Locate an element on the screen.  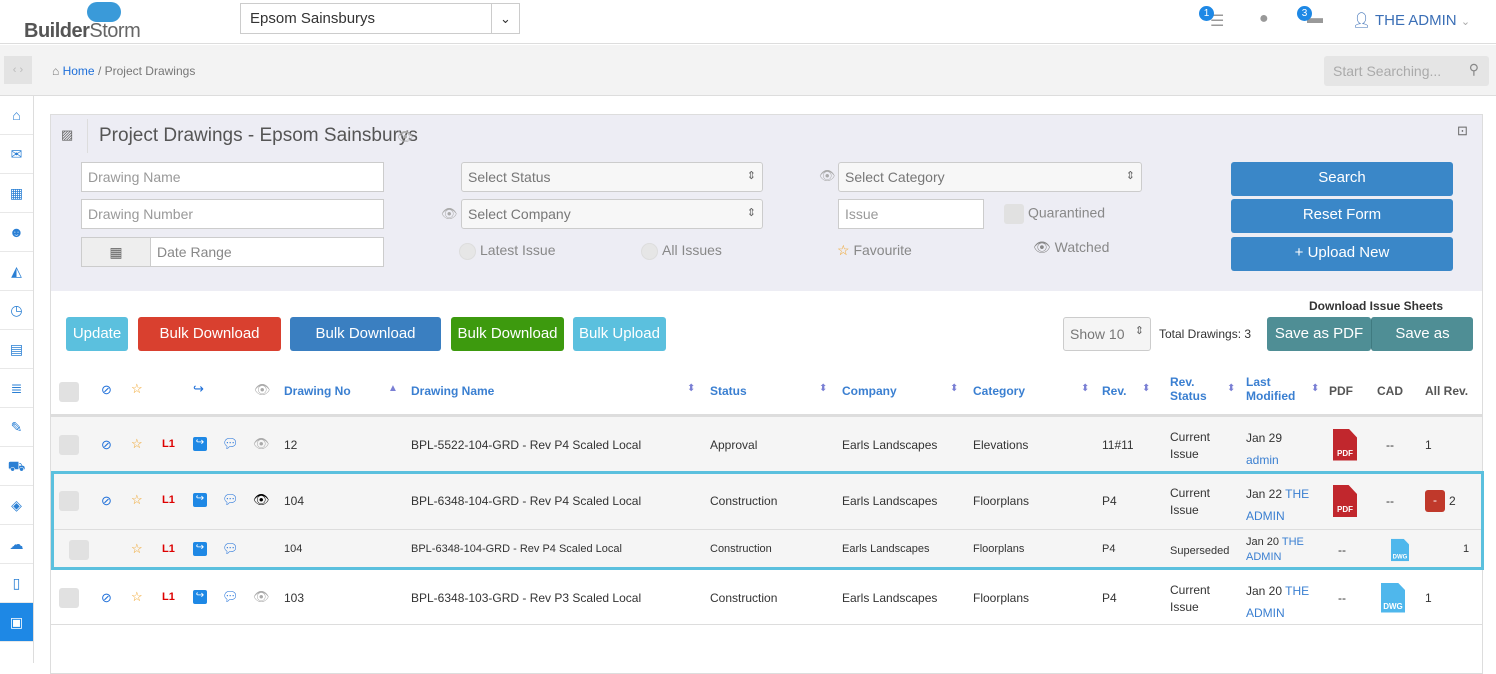
lock-icon: ⊡ is located at coordinates (1462, 131).